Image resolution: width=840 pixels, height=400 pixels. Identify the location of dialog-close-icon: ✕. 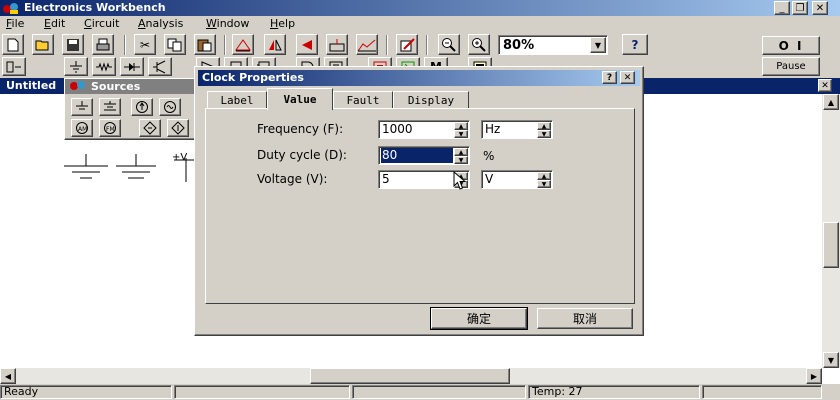
(627, 77).